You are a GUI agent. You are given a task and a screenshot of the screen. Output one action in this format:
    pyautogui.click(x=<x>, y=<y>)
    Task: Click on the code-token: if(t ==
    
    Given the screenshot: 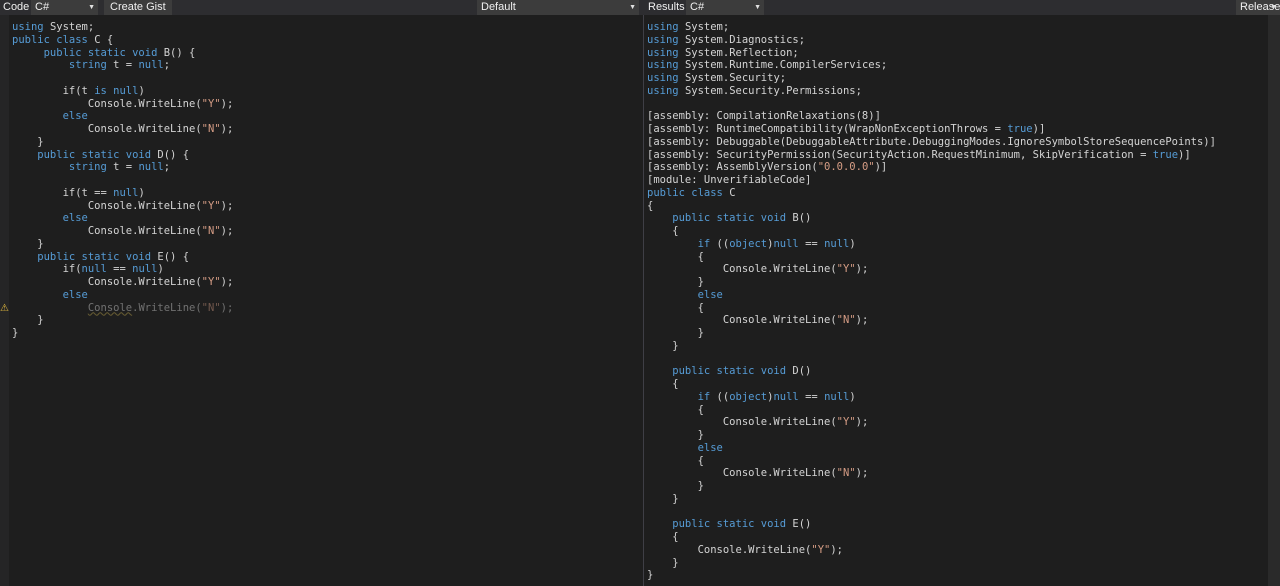 What is the action you would take?
    pyautogui.click(x=63, y=192)
    